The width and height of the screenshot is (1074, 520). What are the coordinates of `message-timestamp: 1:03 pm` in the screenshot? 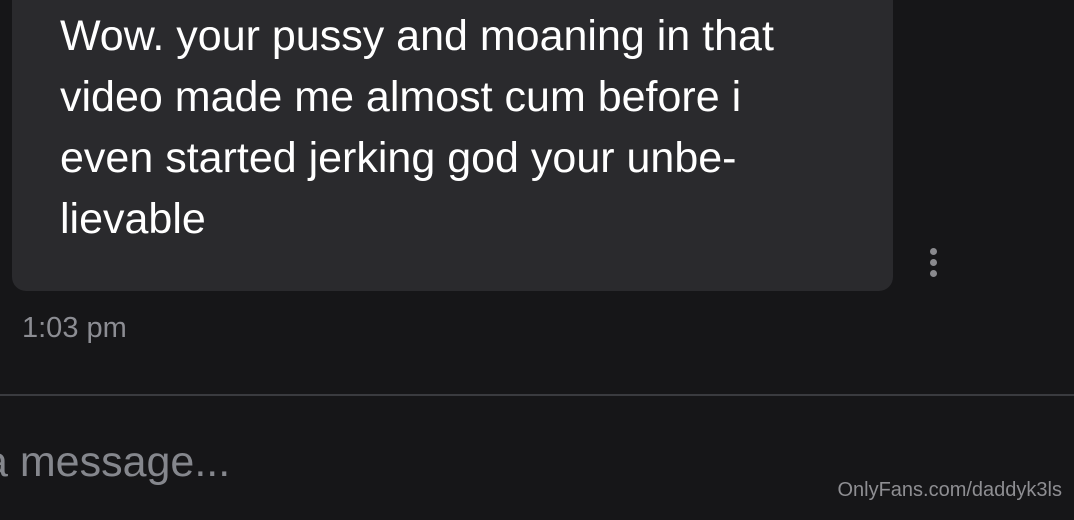 It's located at (74, 328).